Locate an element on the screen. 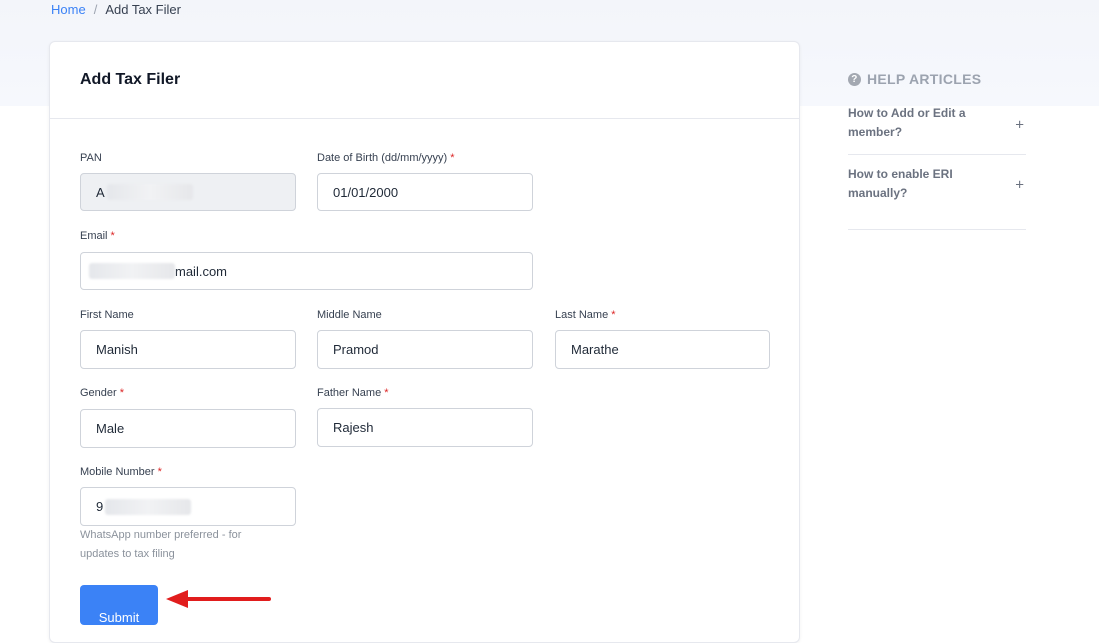 The image size is (1099, 643). email-redacted is located at coordinates (132, 271).